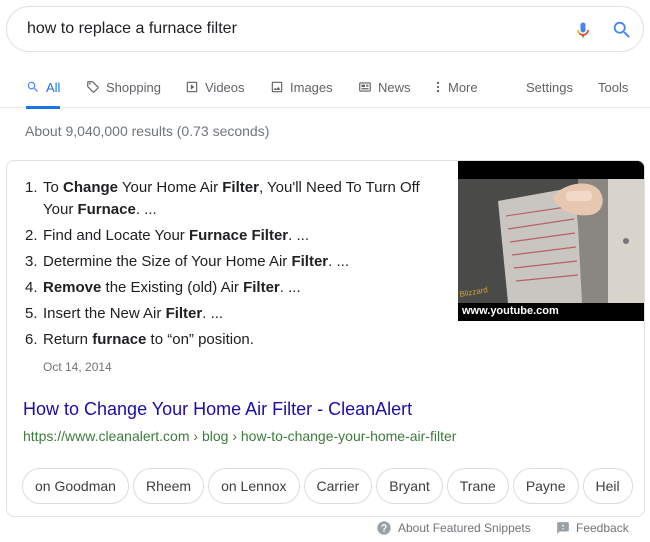 The image size is (650, 542). What do you see at coordinates (53, 187) in the screenshot?
I see `step-text: To` at bounding box center [53, 187].